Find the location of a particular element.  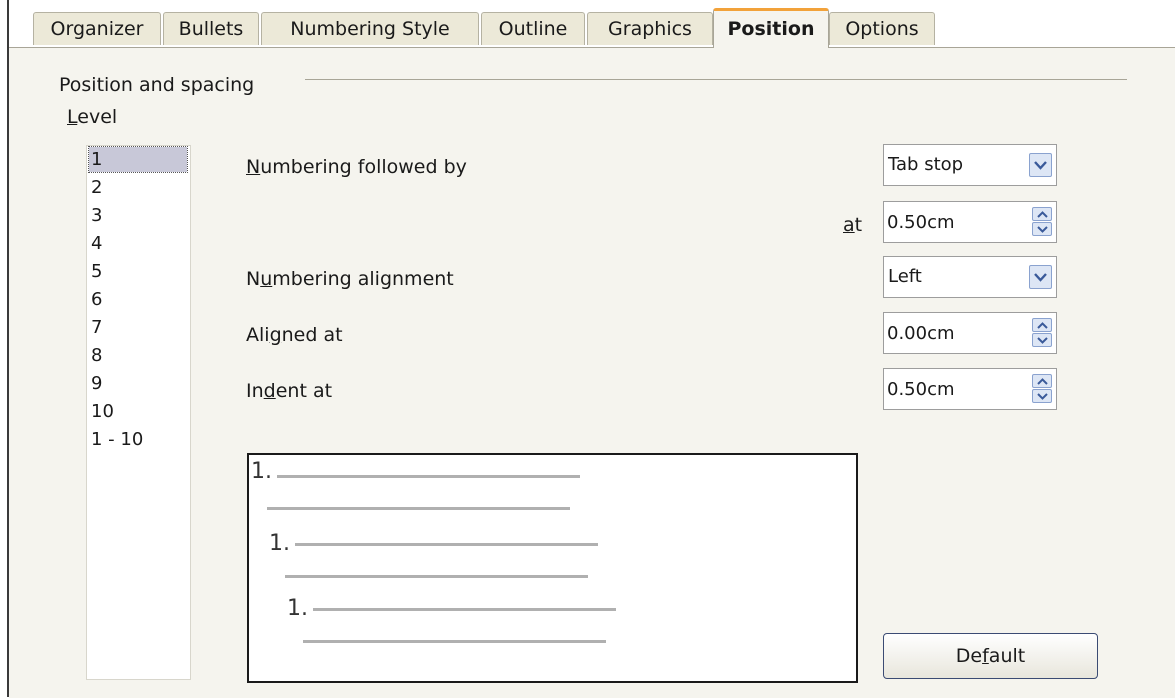

window-left-border is located at coordinates (4, 348).